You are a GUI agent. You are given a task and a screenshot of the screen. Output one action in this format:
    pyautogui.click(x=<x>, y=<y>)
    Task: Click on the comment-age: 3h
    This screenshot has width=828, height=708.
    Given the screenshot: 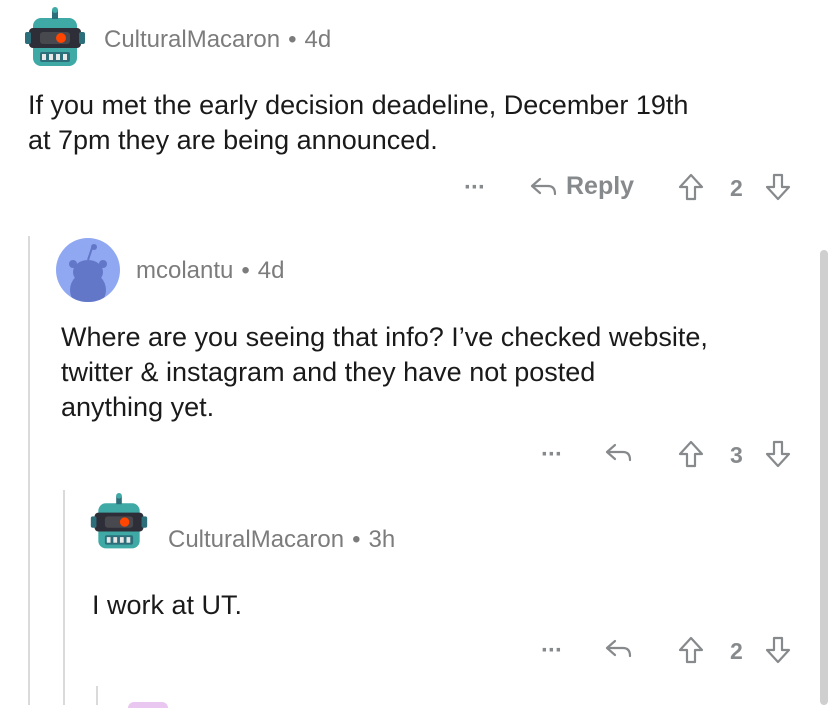 What is the action you would take?
    pyautogui.click(x=382, y=539)
    